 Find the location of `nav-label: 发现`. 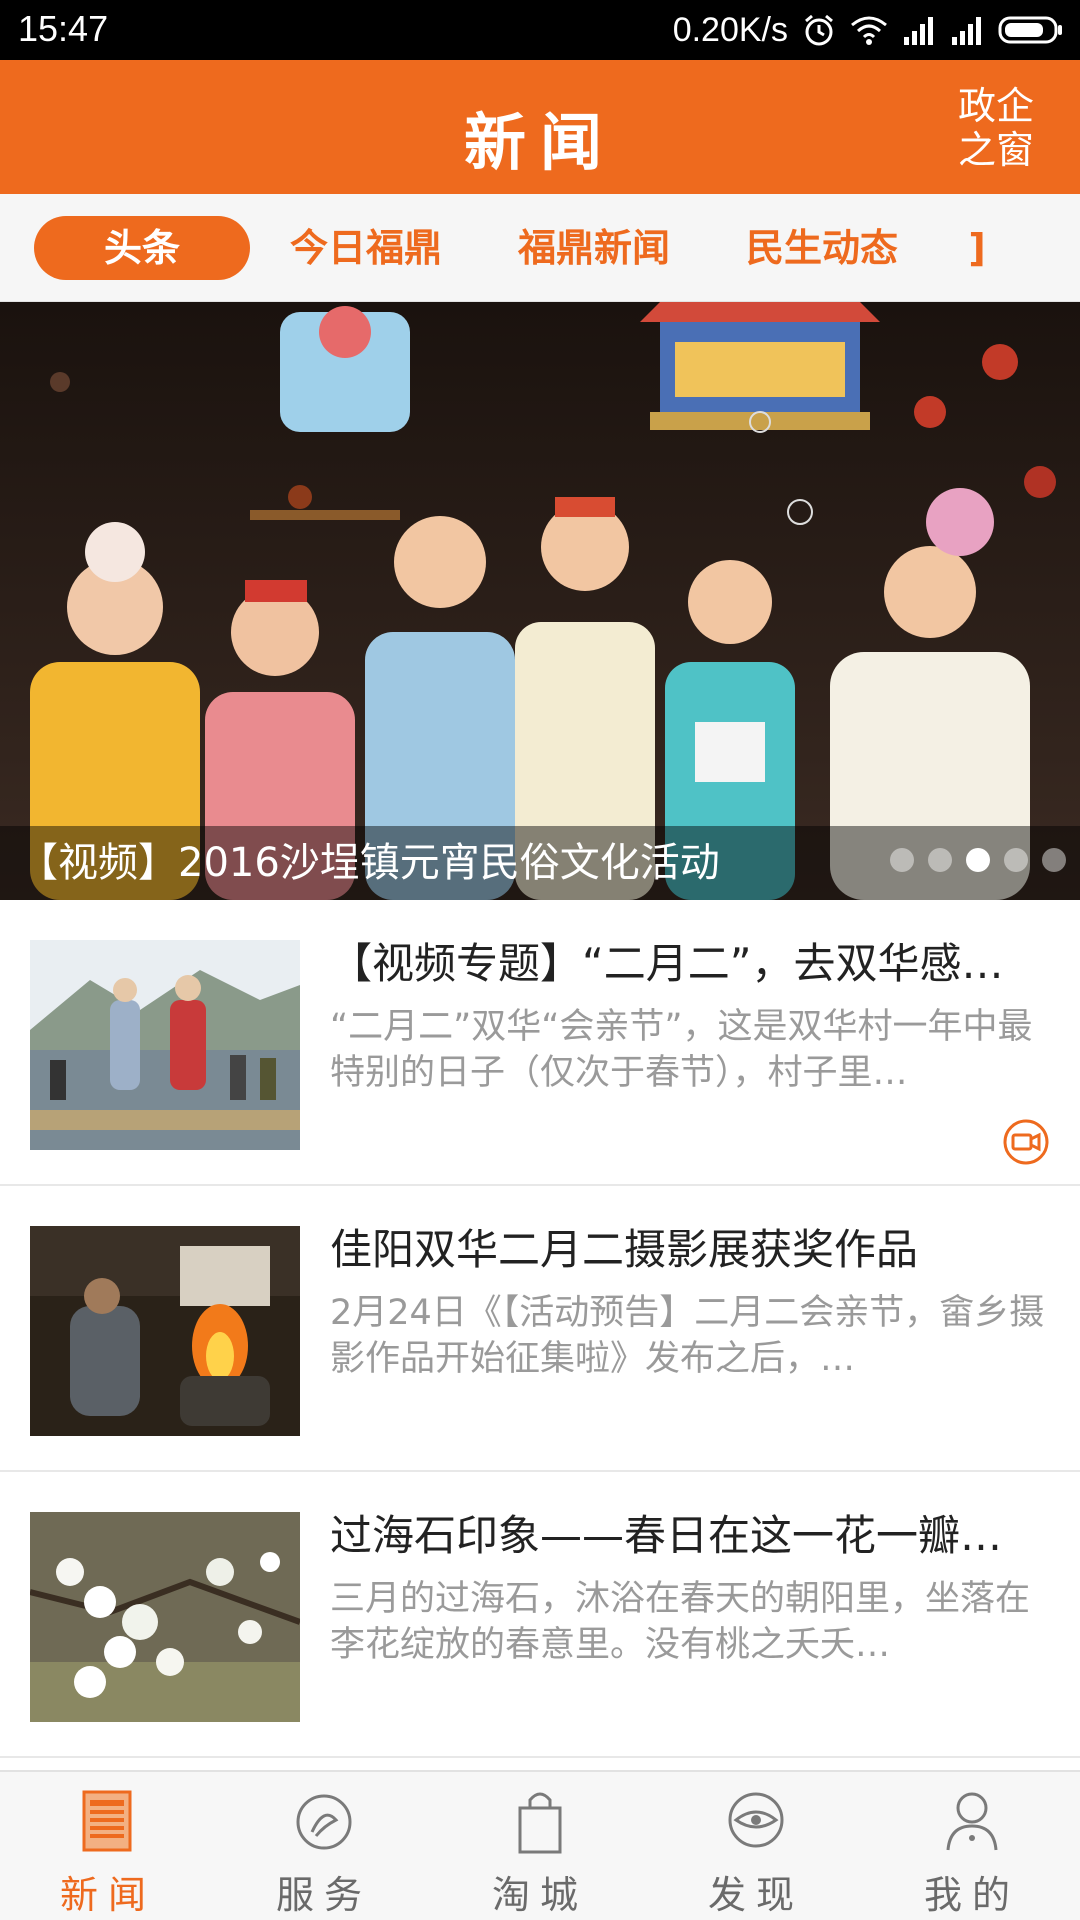

nav-label: 发现 is located at coordinates (755, 1895).